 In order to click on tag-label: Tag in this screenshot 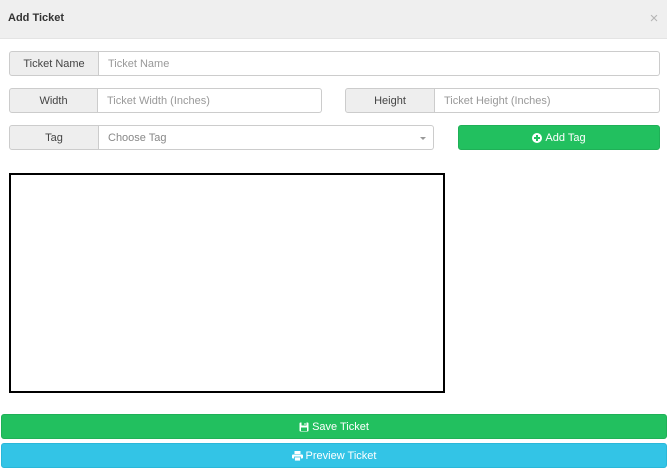, I will do `click(54, 137)`.